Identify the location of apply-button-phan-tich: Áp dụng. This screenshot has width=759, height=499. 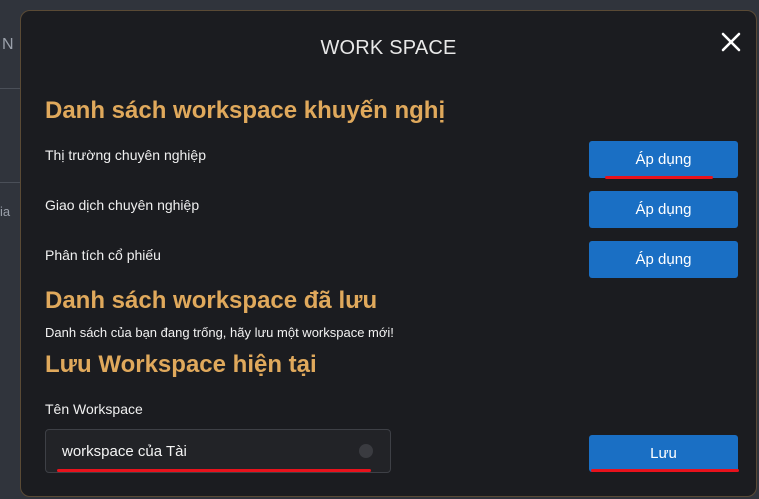
(663, 259).